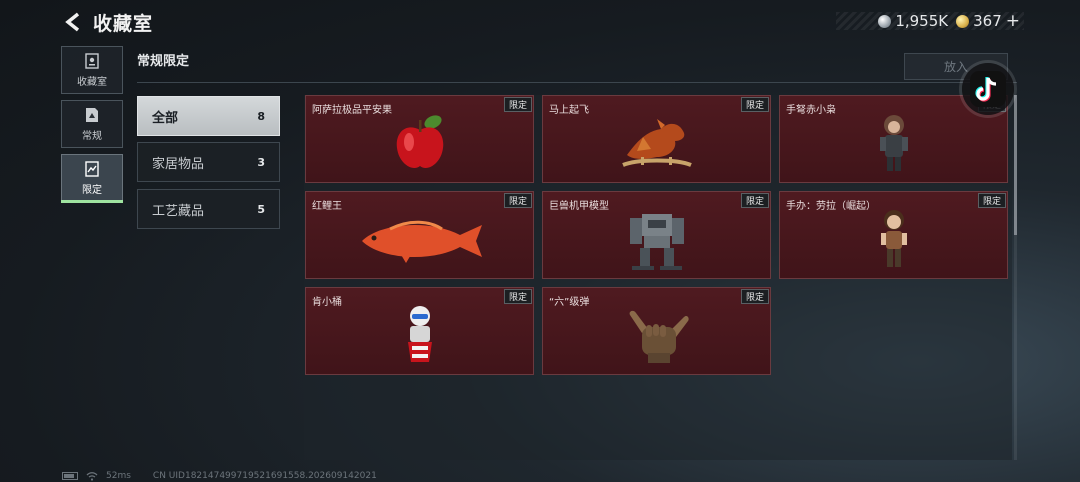 The width and height of the screenshot is (1080, 482). Describe the element at coordinates (1013, 21) in the screenshot. I see `add-currency-button: +` at that location.